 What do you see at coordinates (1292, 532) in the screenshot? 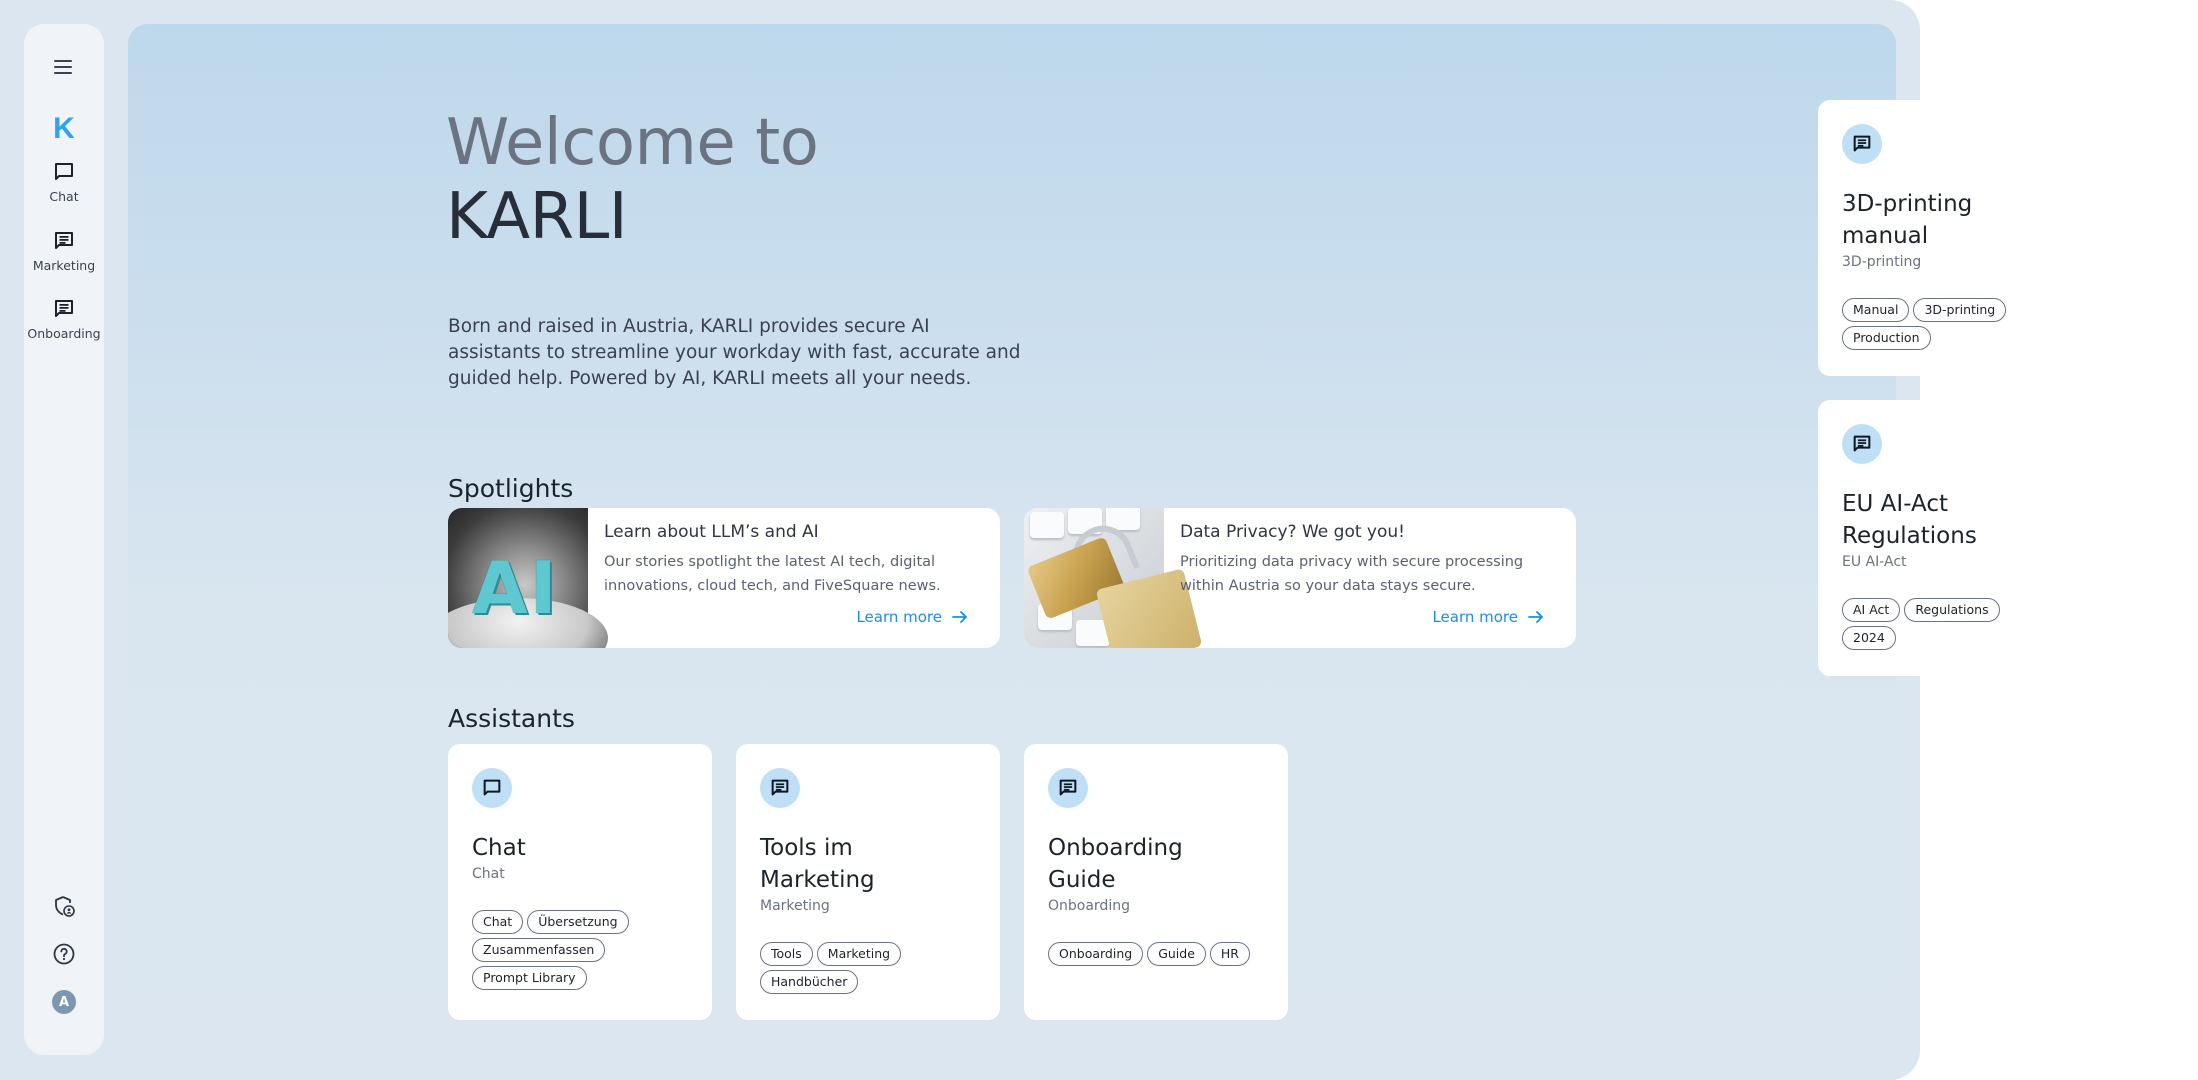
I see `spotlight-title: Data Privacy? We got you!` at bounding box center [1292, 532].